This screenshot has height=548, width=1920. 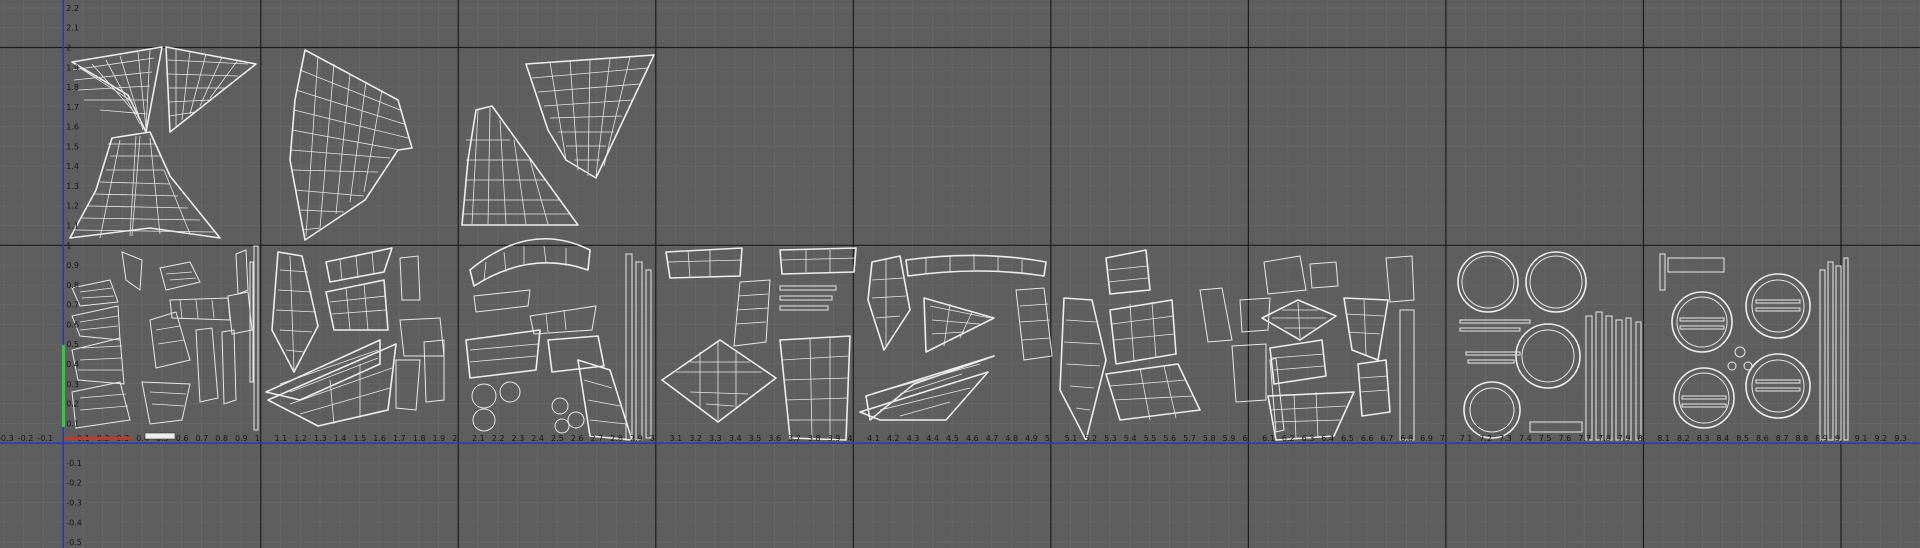 I want to click on u-tick-label: 5.8, so click(x=1209, y=438).